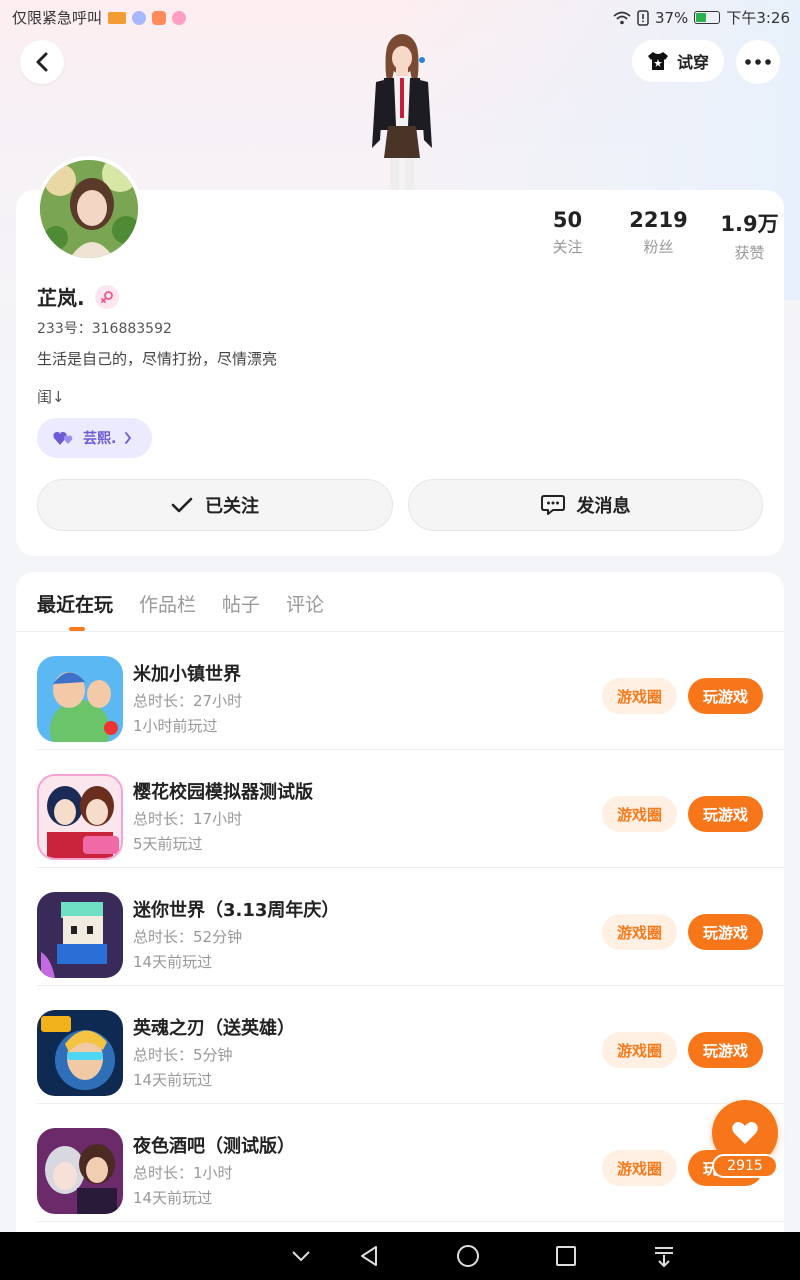 This screenshot has height=1280, width=800. I want to click on double-heart-icon, so click(63, 438).